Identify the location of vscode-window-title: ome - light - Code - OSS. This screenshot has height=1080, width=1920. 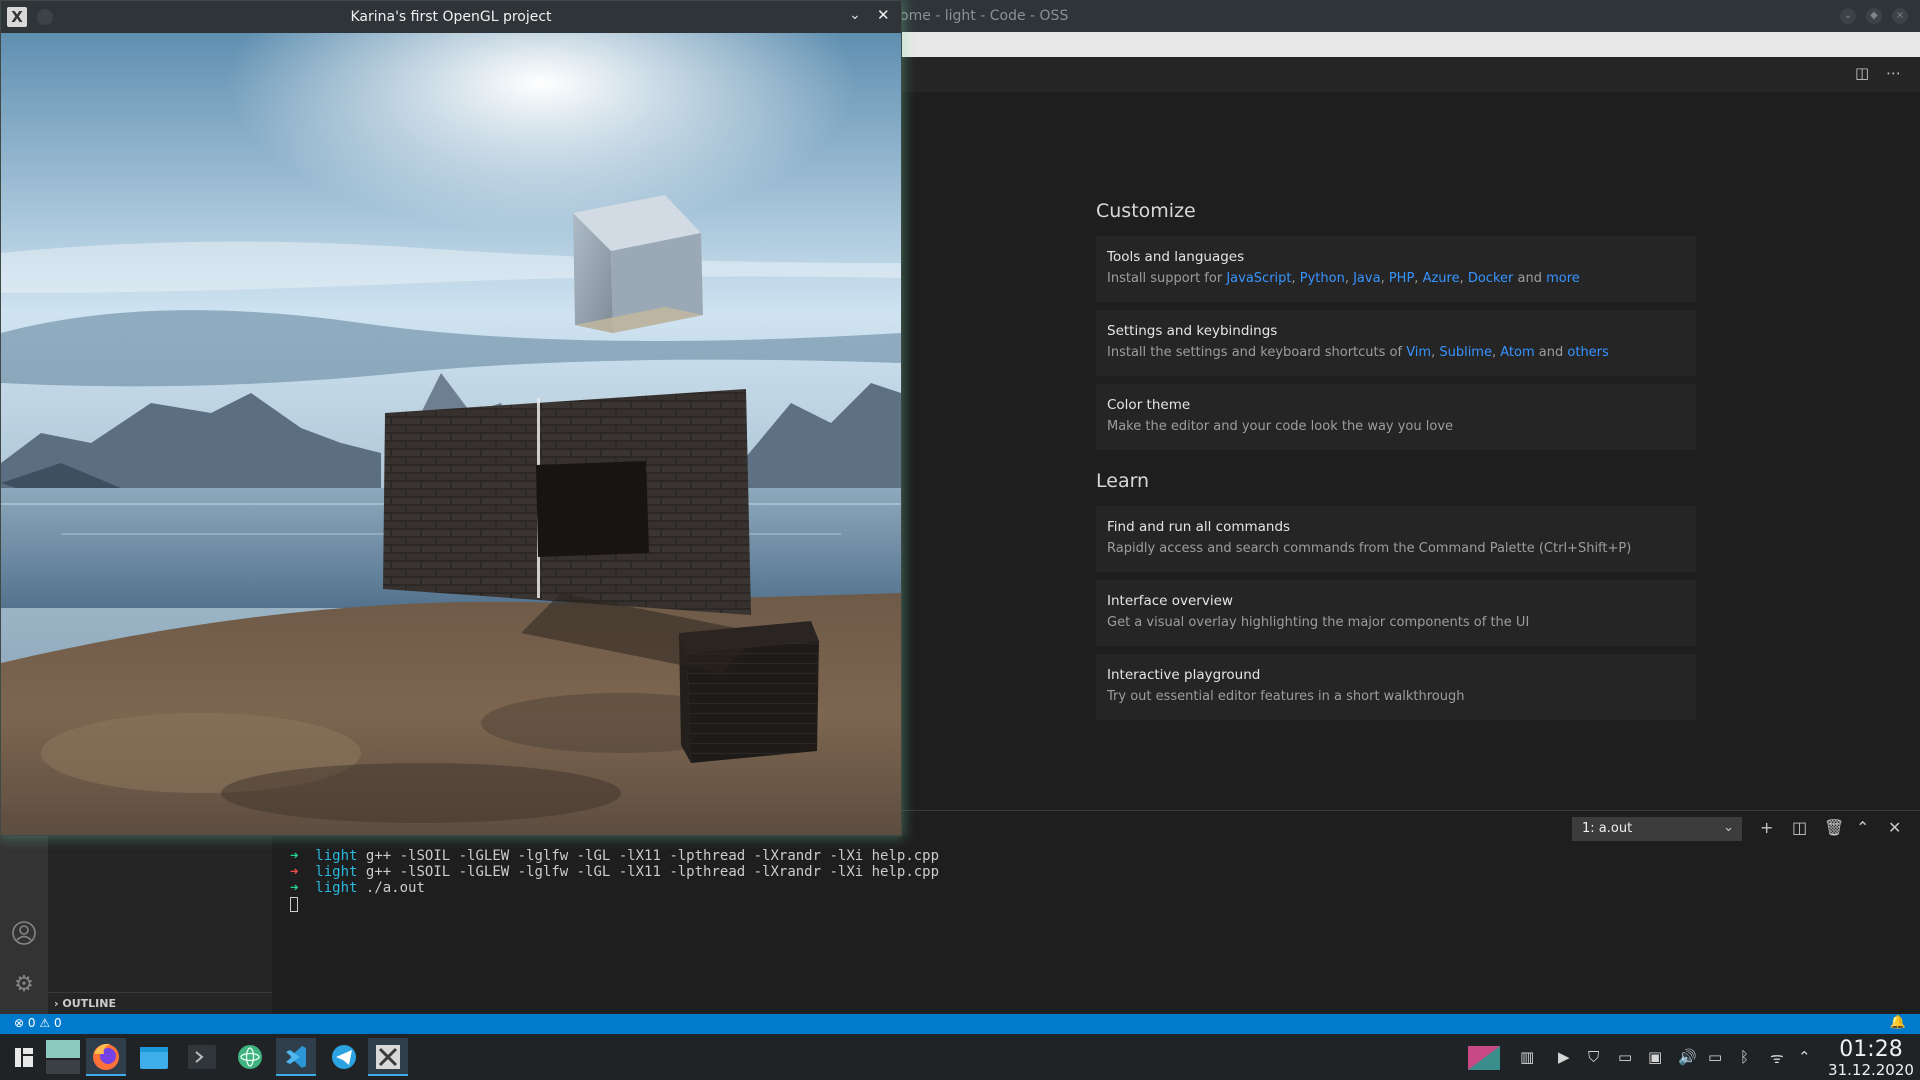
(984, 16).